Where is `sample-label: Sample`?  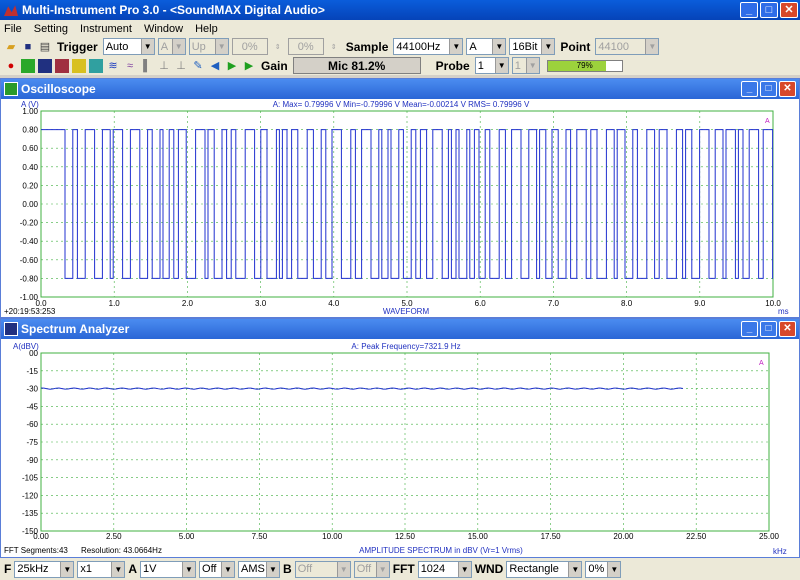 sample-label: Sample is located at coordinates (367, 46).